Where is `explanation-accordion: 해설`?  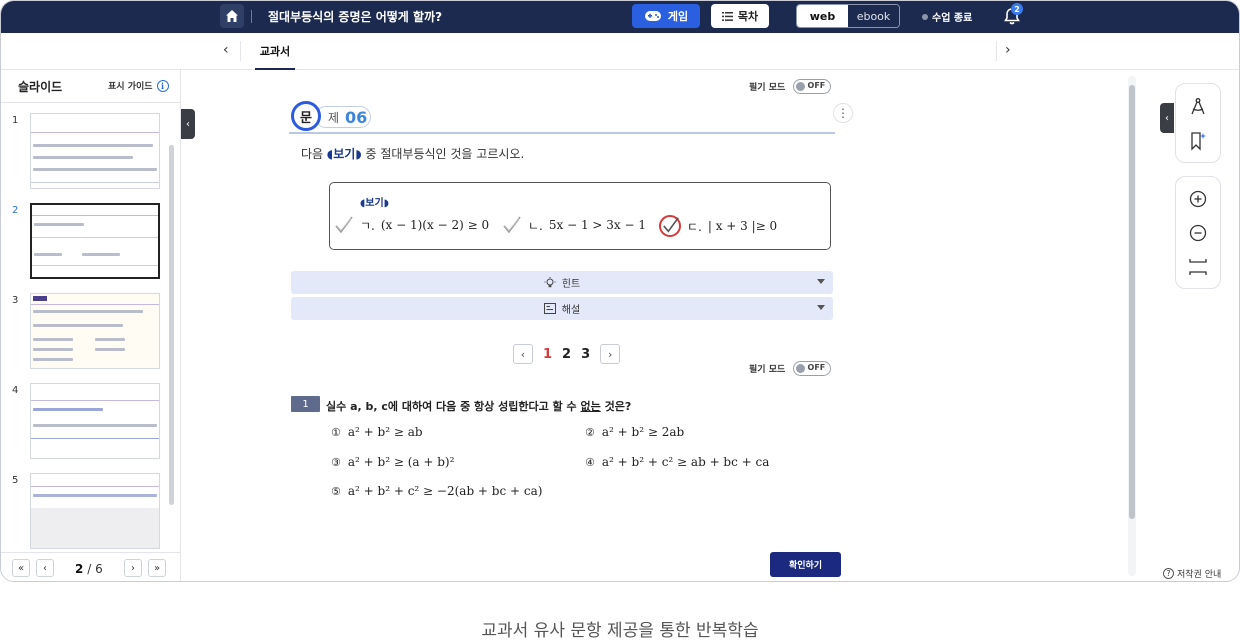 explanation-accordion: 해설 is located at coordinates (562, 308).